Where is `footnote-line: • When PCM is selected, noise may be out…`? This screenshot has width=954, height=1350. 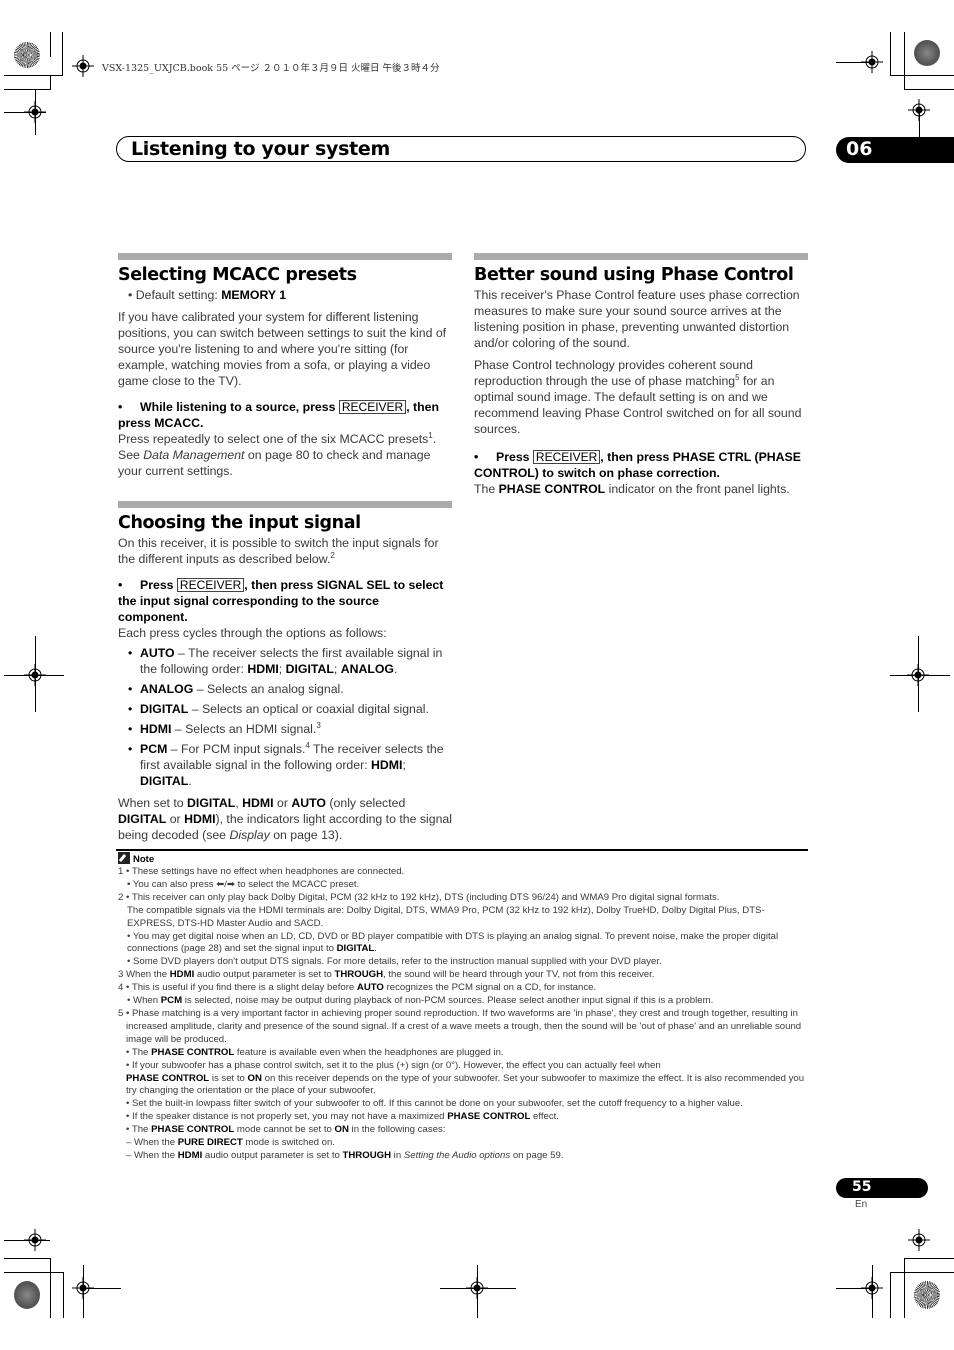 footnote-line: • When PCM is selected, noise may be out… is located at coordinates (464, 1001).